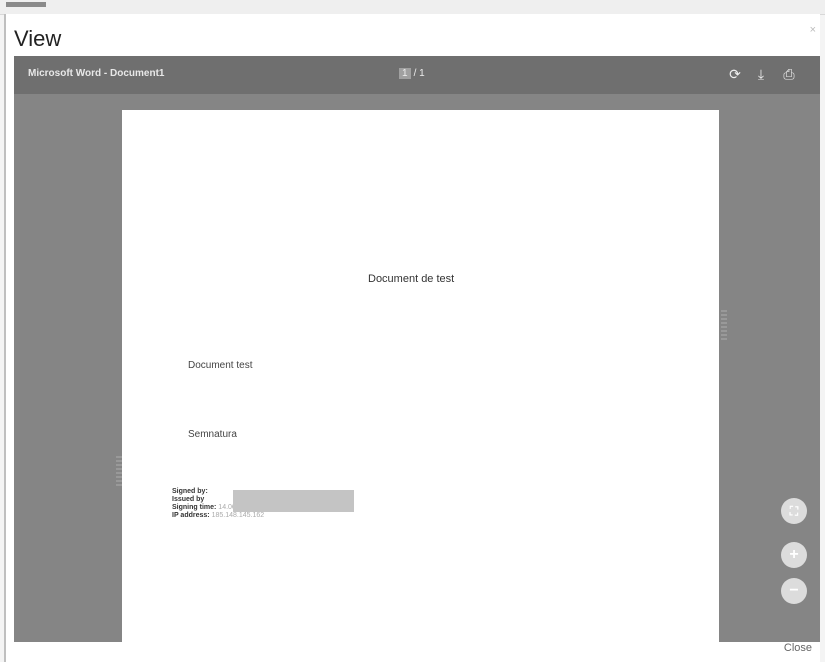 This screenshot has height=662, width=825. What do you see at coordinates (293, 501) in the screenshot?
I see `redacted-signer-box` at bounding box center [293, 501].